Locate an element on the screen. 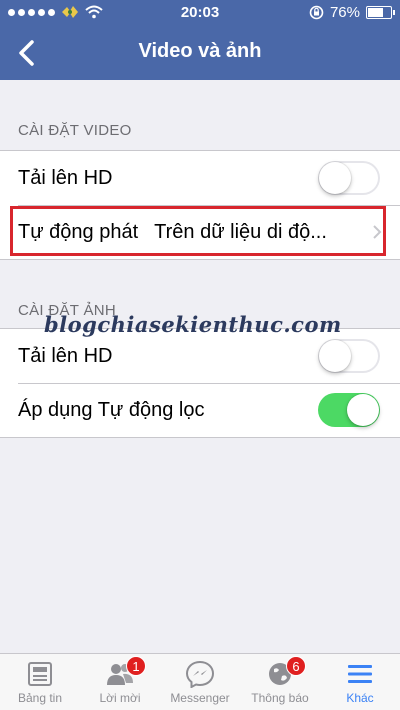  tab-friend-requests: Lời mời 1 is located at coordinates (120, 682).